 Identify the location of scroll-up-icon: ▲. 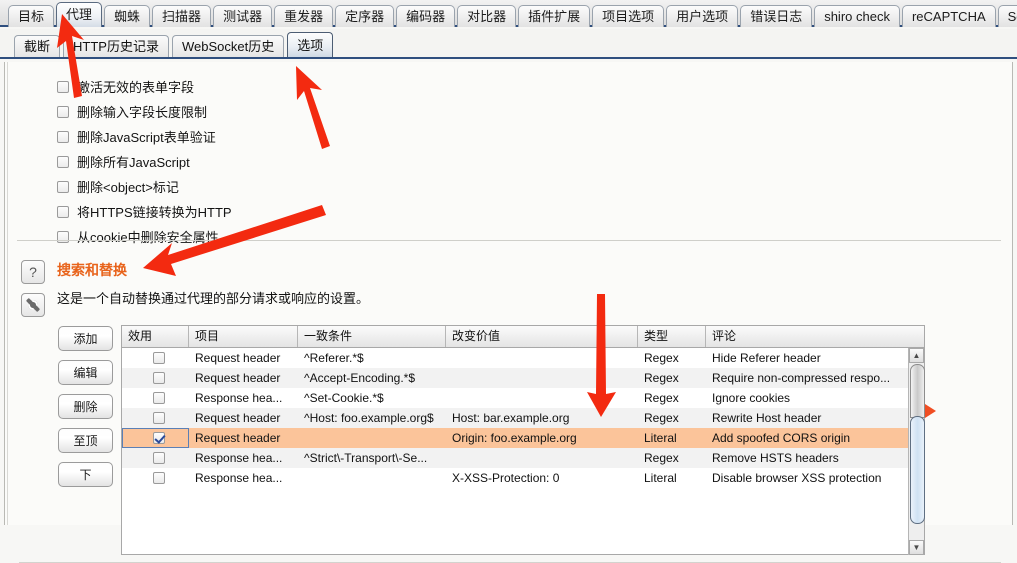
(916, 355).